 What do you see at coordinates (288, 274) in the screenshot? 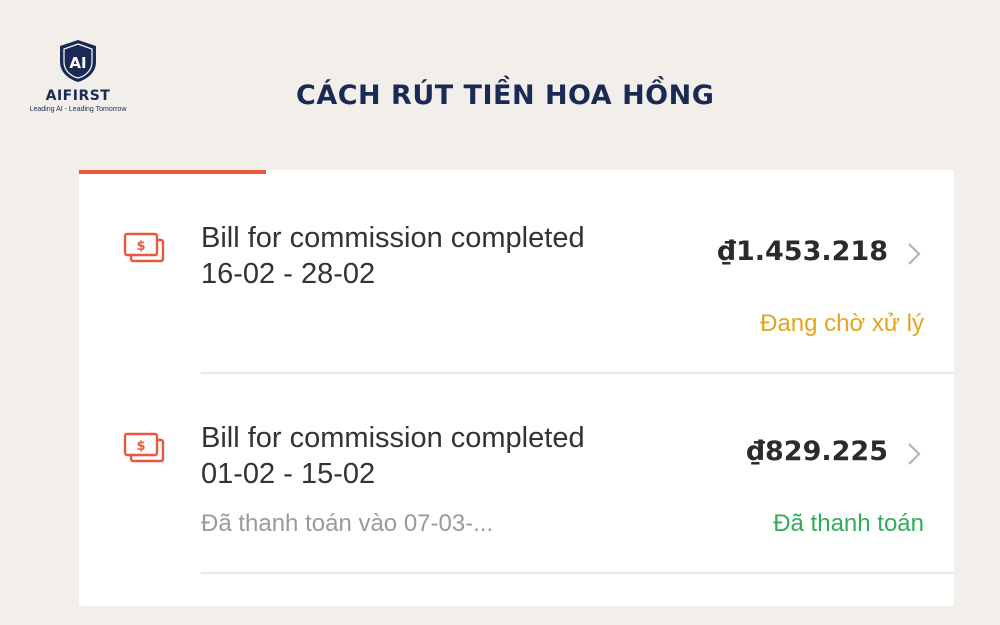
I see `bill-period: 16-02 - 28-02` at bounding box center [288, 274].